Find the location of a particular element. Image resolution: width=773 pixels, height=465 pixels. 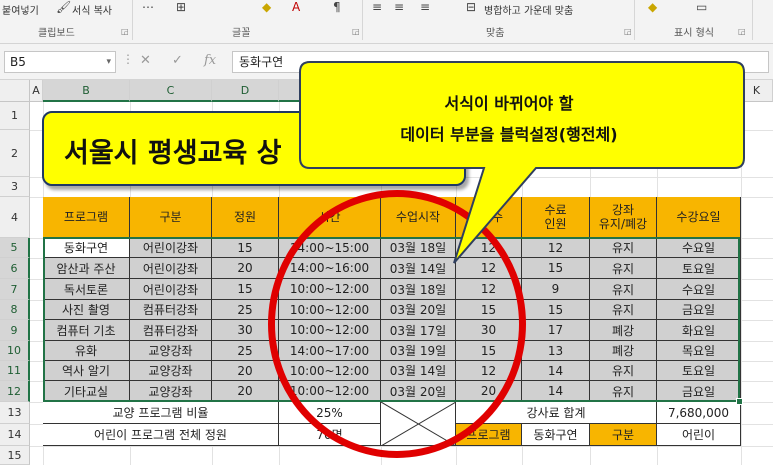

cell-start: 03월 17일 is located at coordinates (418, 330).